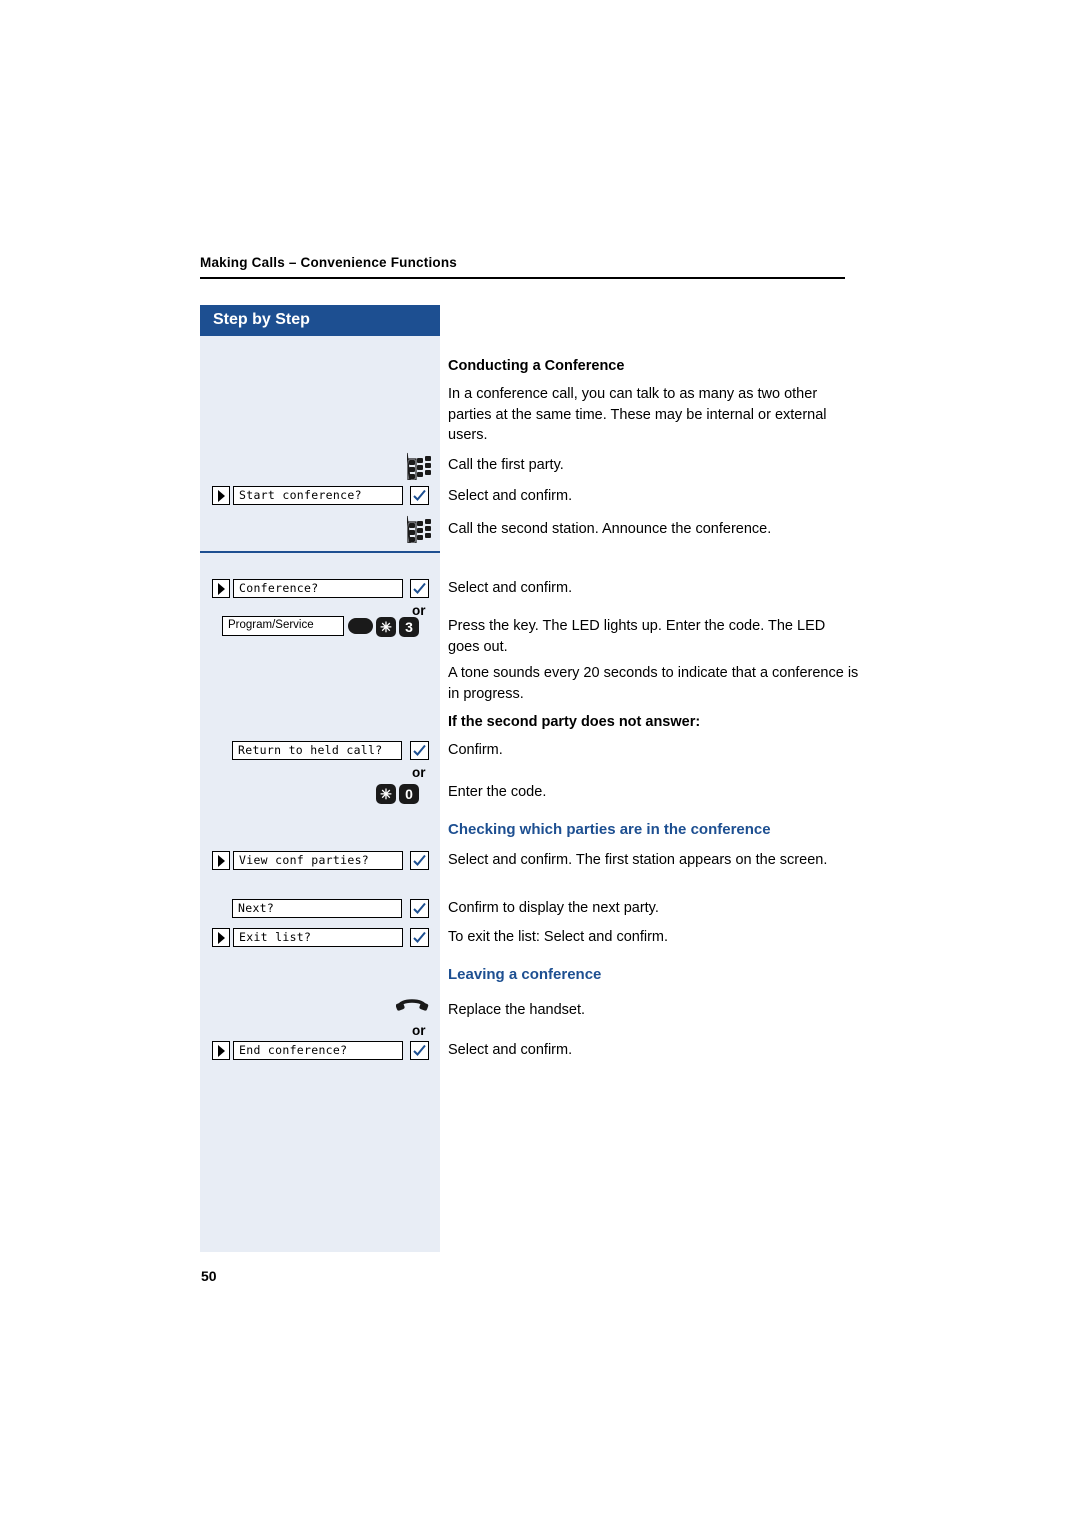  What do you see at coordinates (318, 860) in the screenshot?
I see `softkey-label: View conf parties?` at bounding box center [318, 860].